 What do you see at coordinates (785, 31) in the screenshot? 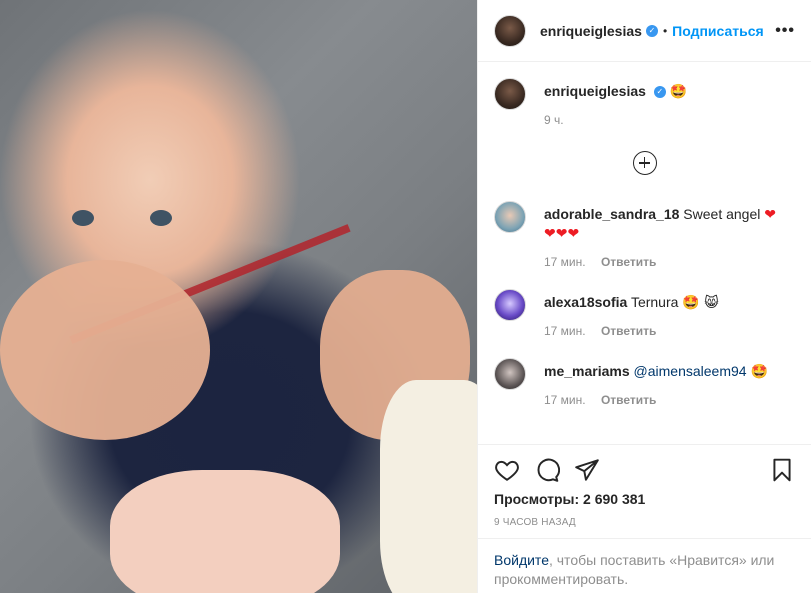
I see `more-options-icon: •••` at bounding box center [785, 31].